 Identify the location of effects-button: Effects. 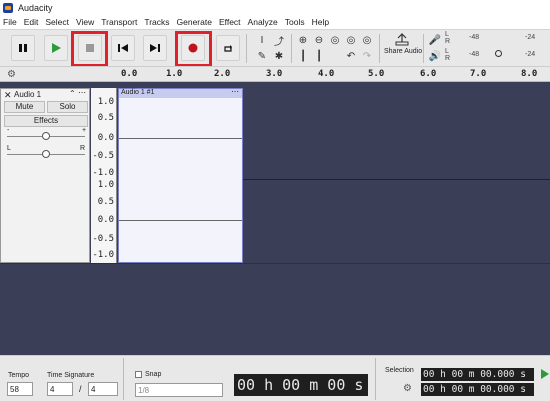
(46, 121).